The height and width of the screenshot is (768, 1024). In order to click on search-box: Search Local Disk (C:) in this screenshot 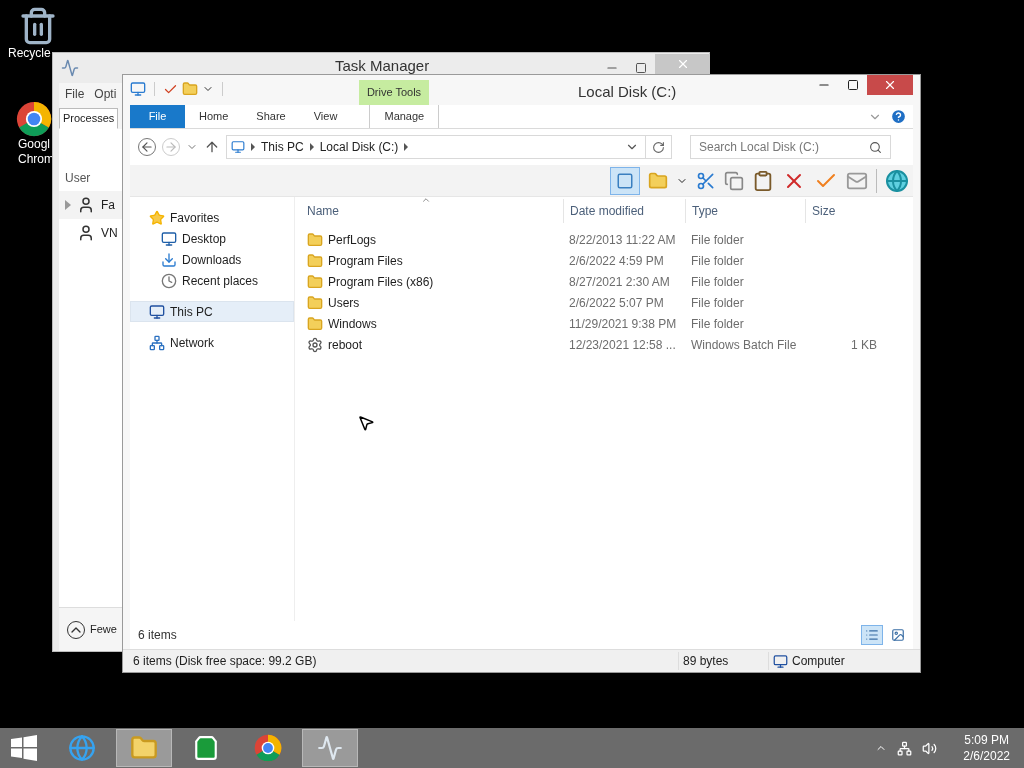, I will do `click(790, 147)`.